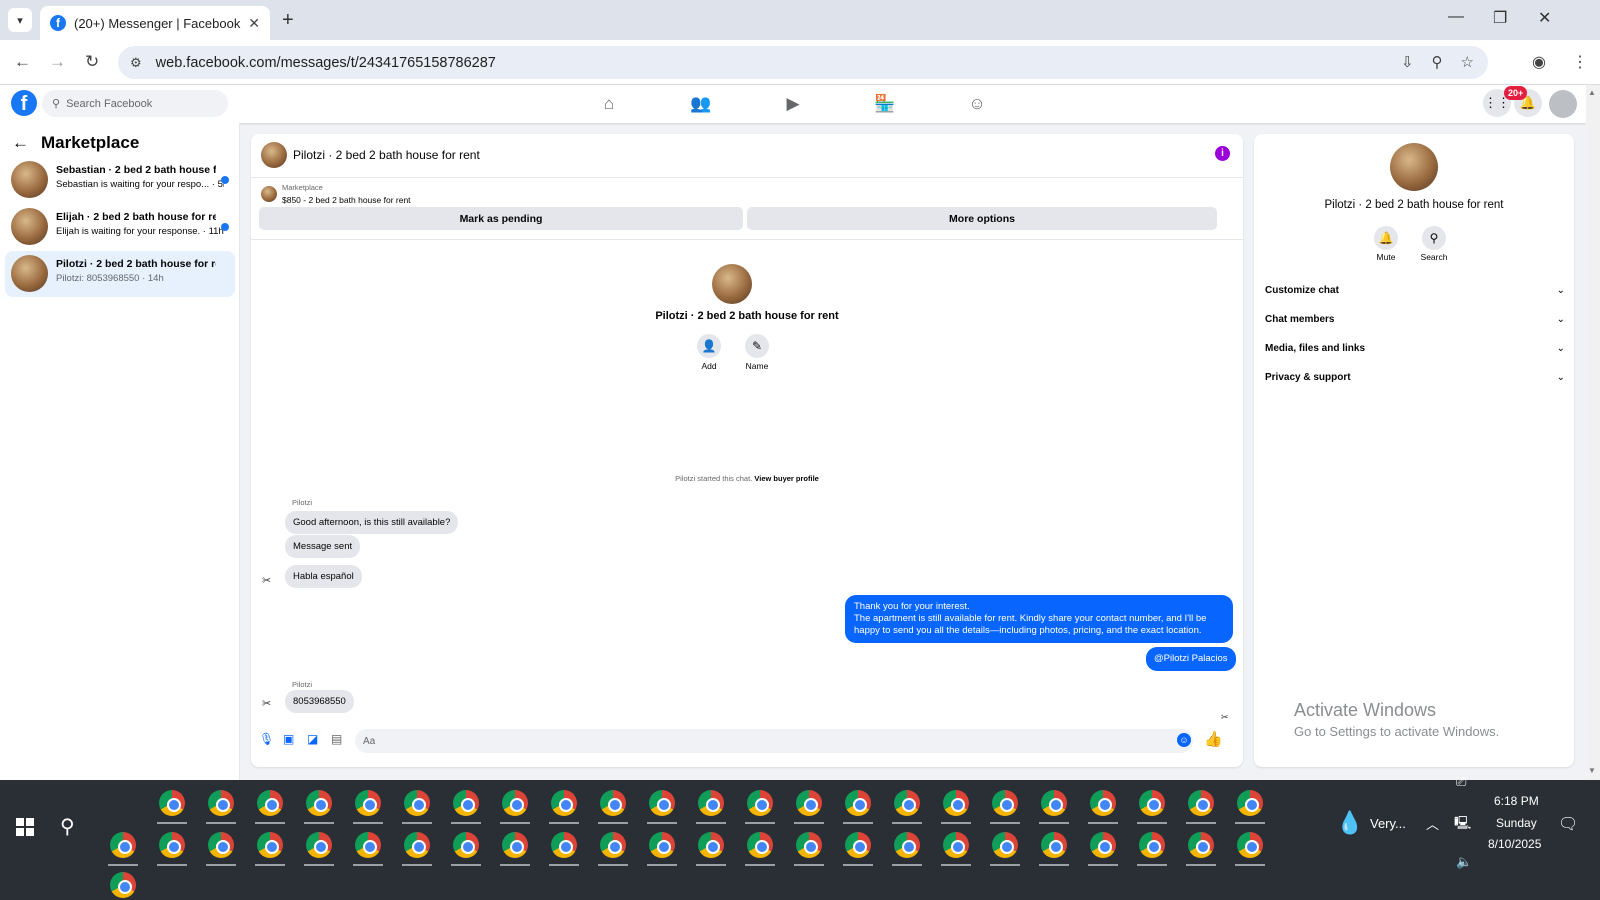 Image resolution: width=1600 pixels, height=900 pixels. Describe the element at coordinates (1467, 62) in the screenshot. I see `bookmark-star-icon: ☆` at that location.